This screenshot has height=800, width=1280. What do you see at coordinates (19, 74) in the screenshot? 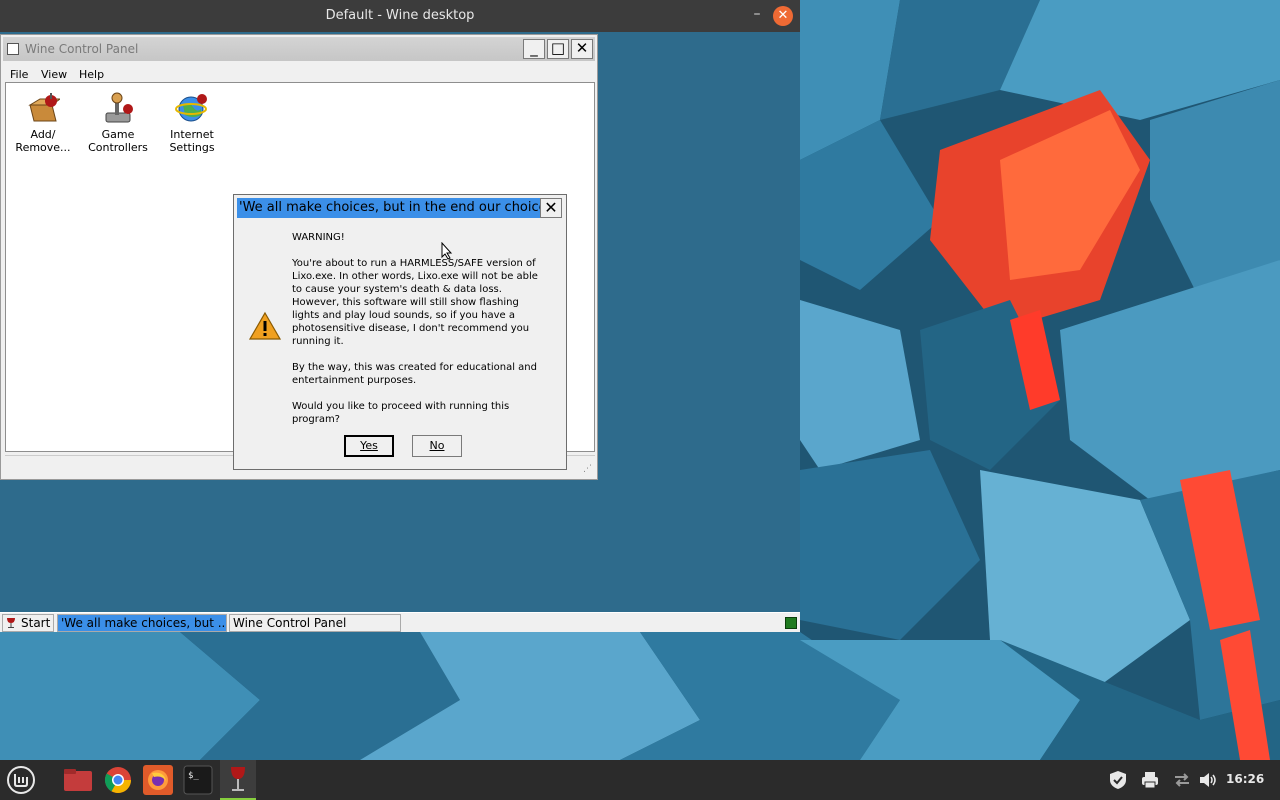
I see `menu-file: File` at bounding box center [19, 74].